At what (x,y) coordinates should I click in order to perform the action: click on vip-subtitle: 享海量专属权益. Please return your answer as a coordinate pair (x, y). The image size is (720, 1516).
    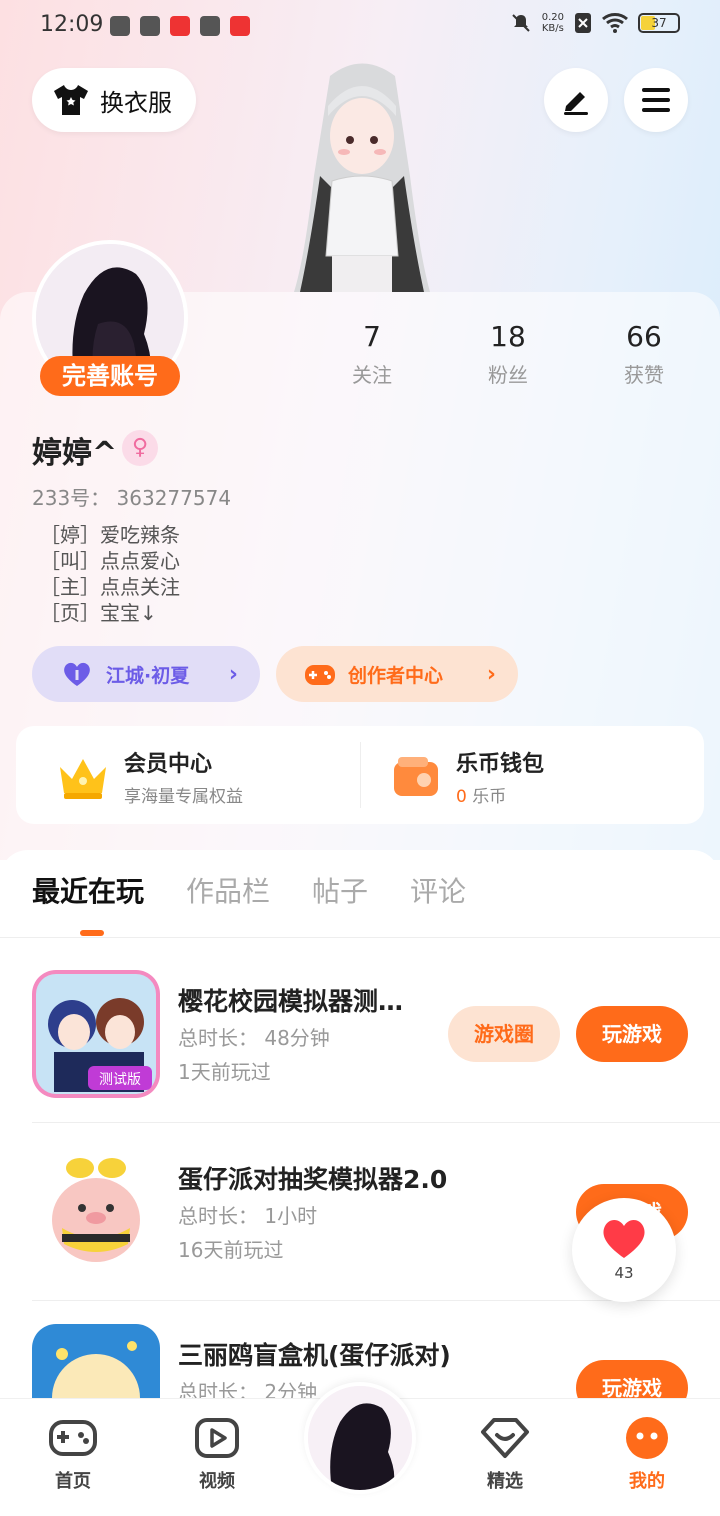
    Looking at the image, I should click on (183, 797).